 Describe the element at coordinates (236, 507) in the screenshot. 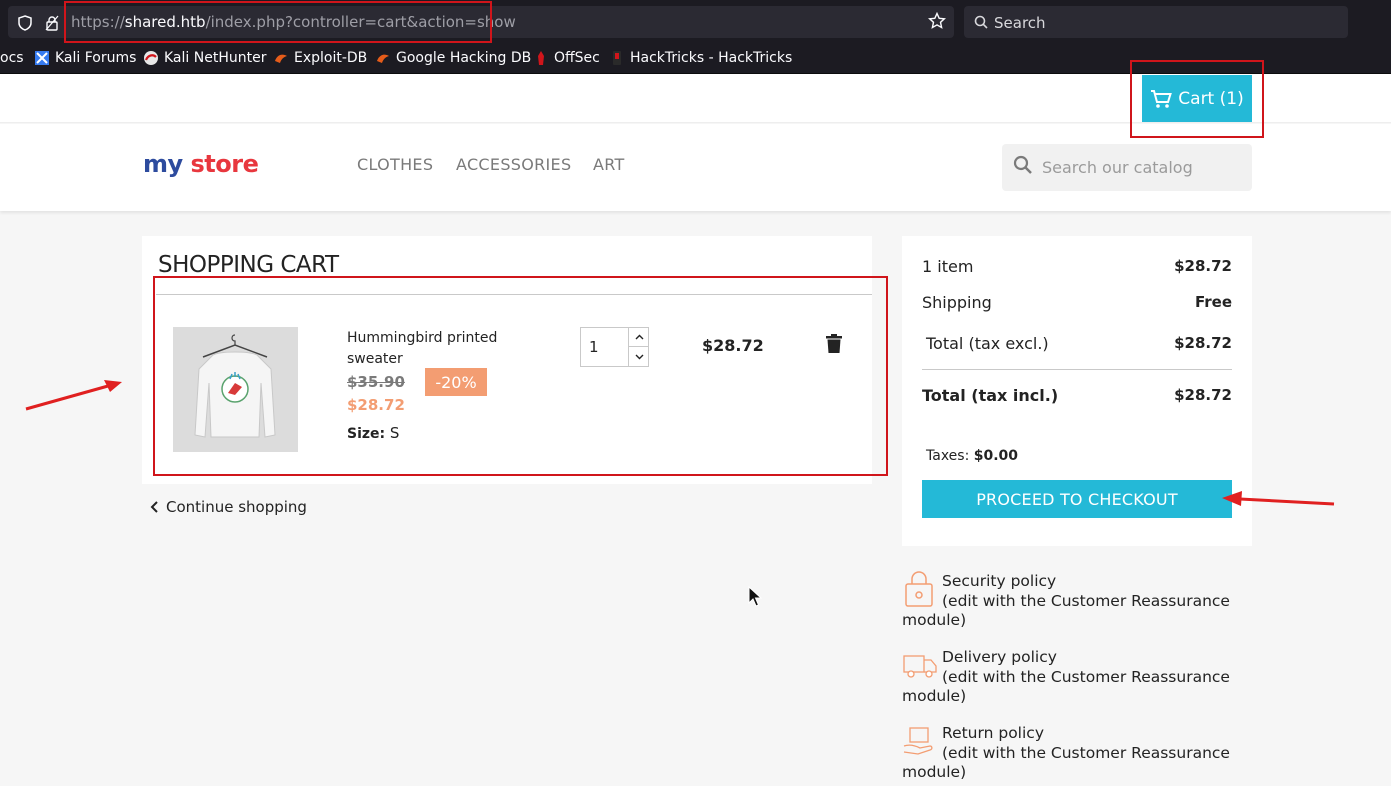

I see `continue-shopping-label: Continue shopping` at that location.